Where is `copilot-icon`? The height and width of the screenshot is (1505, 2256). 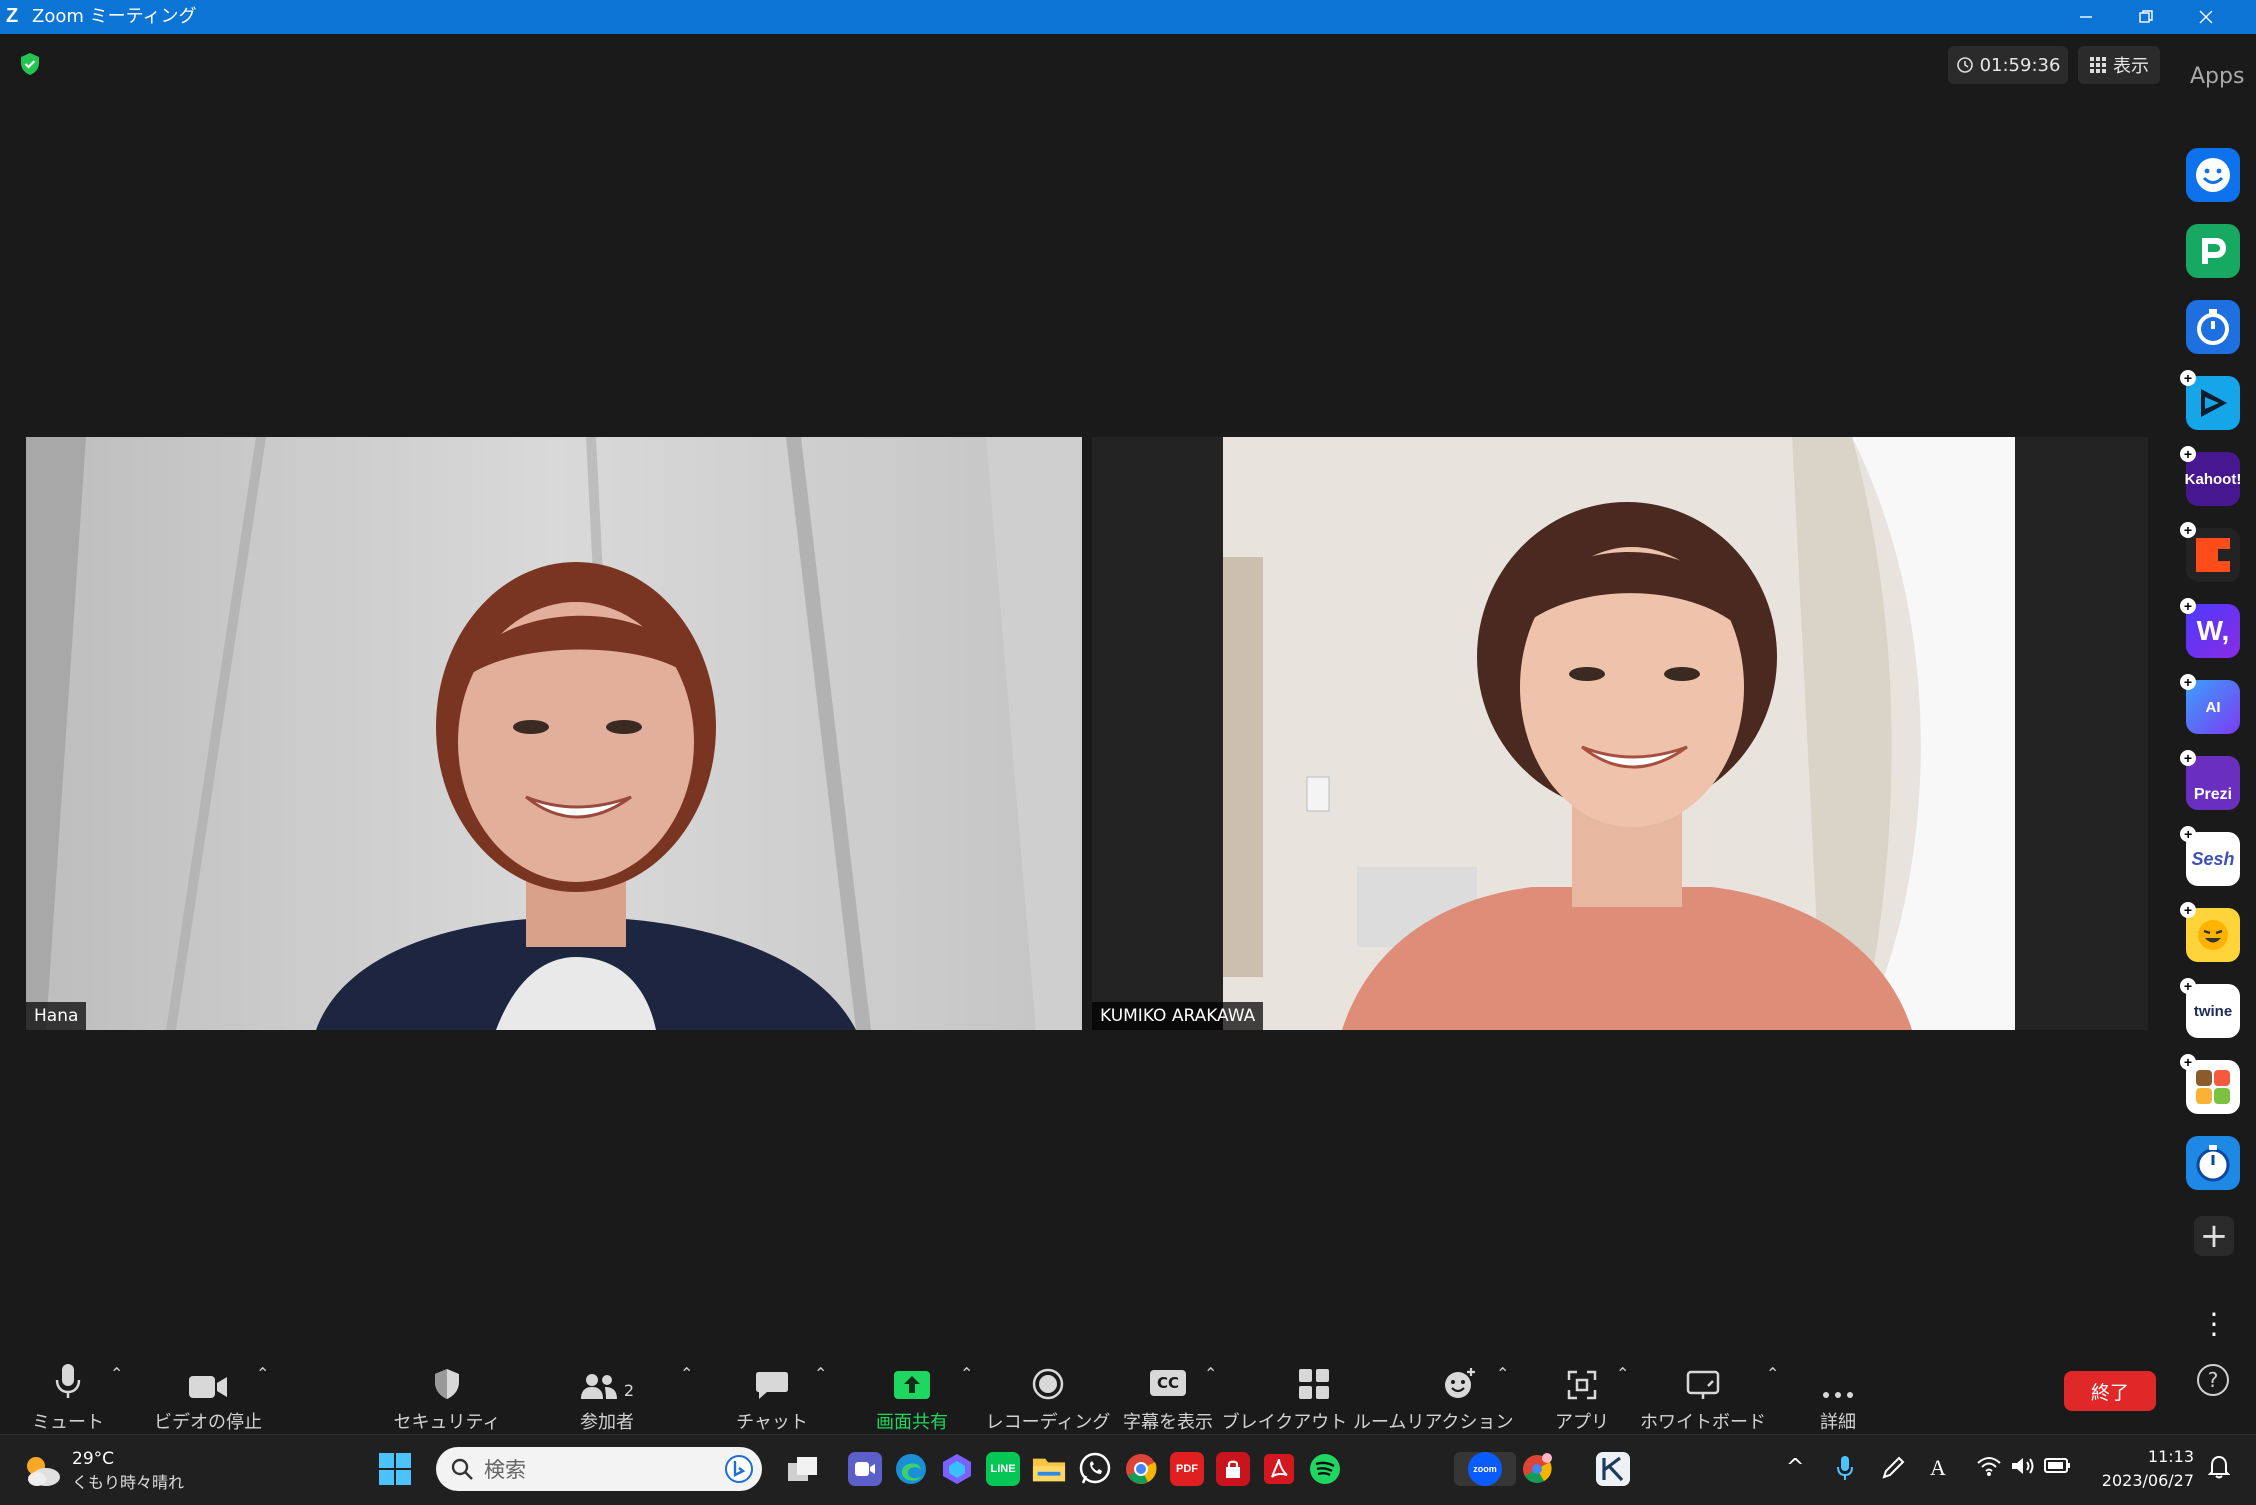
copilot-icon is located at coordinates (957, 1469).